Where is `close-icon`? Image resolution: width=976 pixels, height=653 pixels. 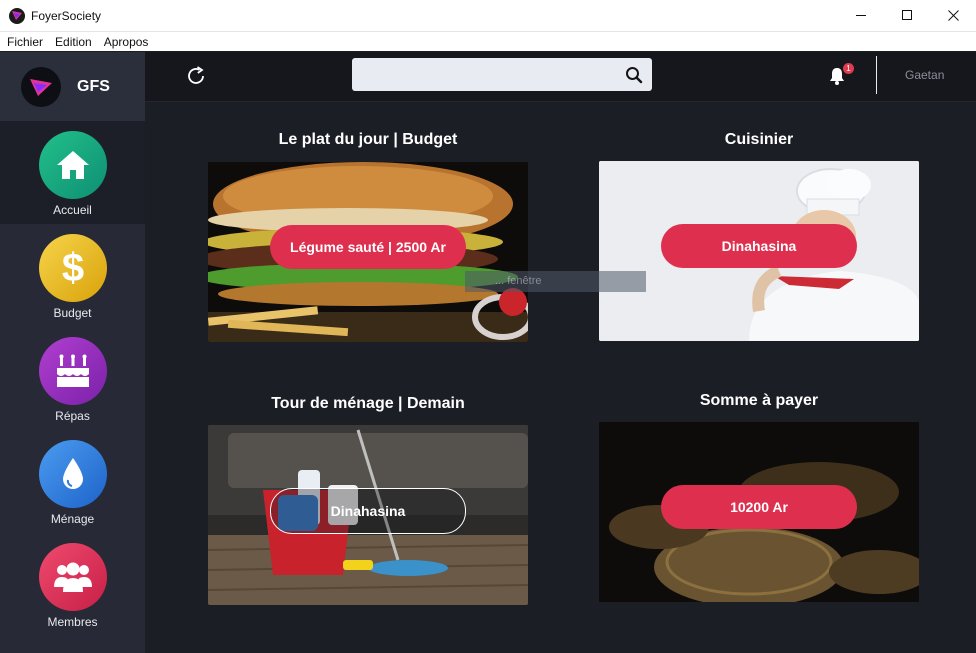
close-icon is located at coordinates (953, 15).